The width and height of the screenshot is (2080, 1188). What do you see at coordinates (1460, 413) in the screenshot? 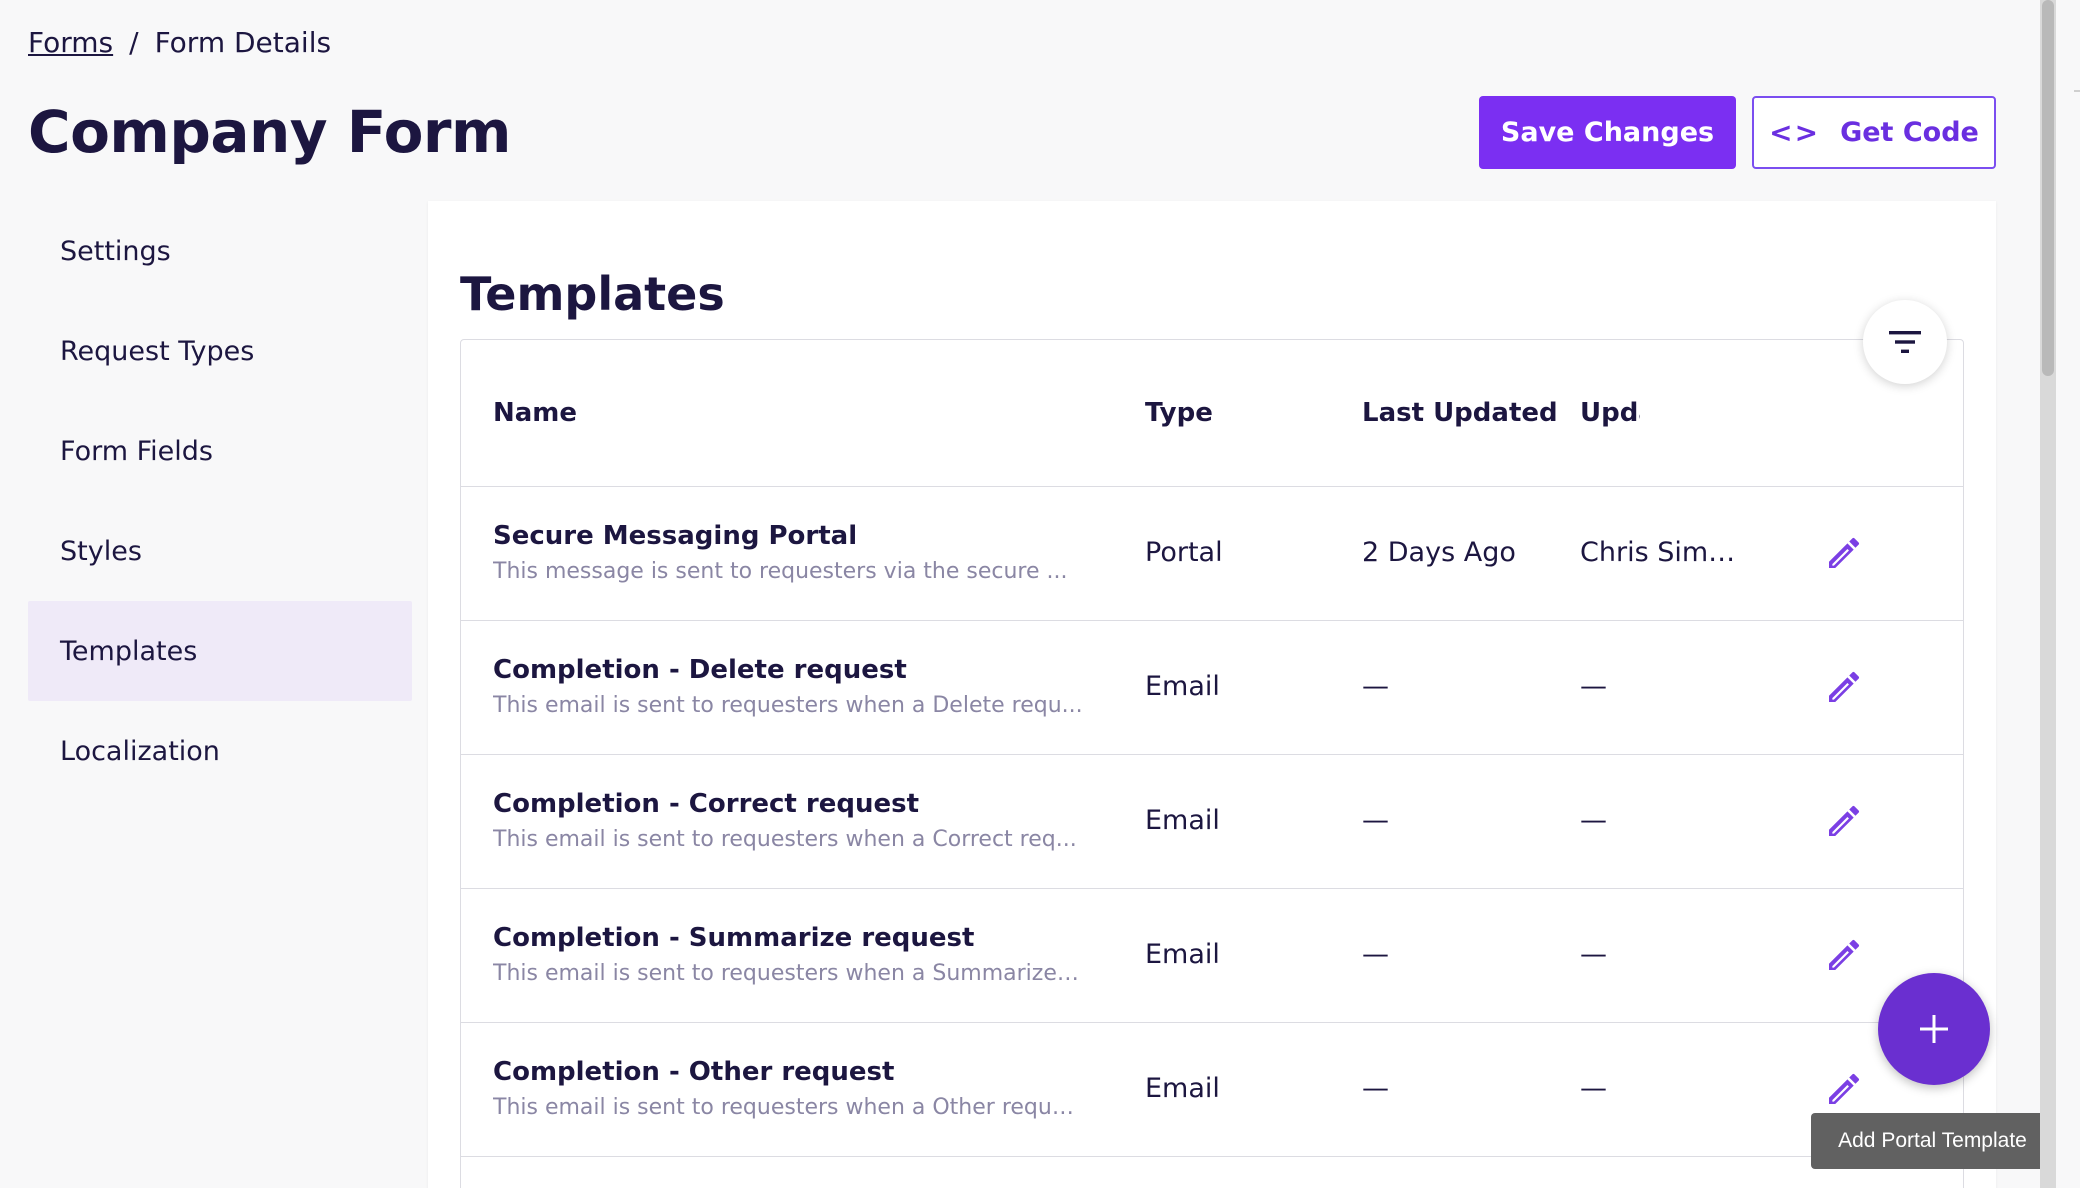
I see `column-header-last-updated: Last Updated` at bounding box center [1460, 413].